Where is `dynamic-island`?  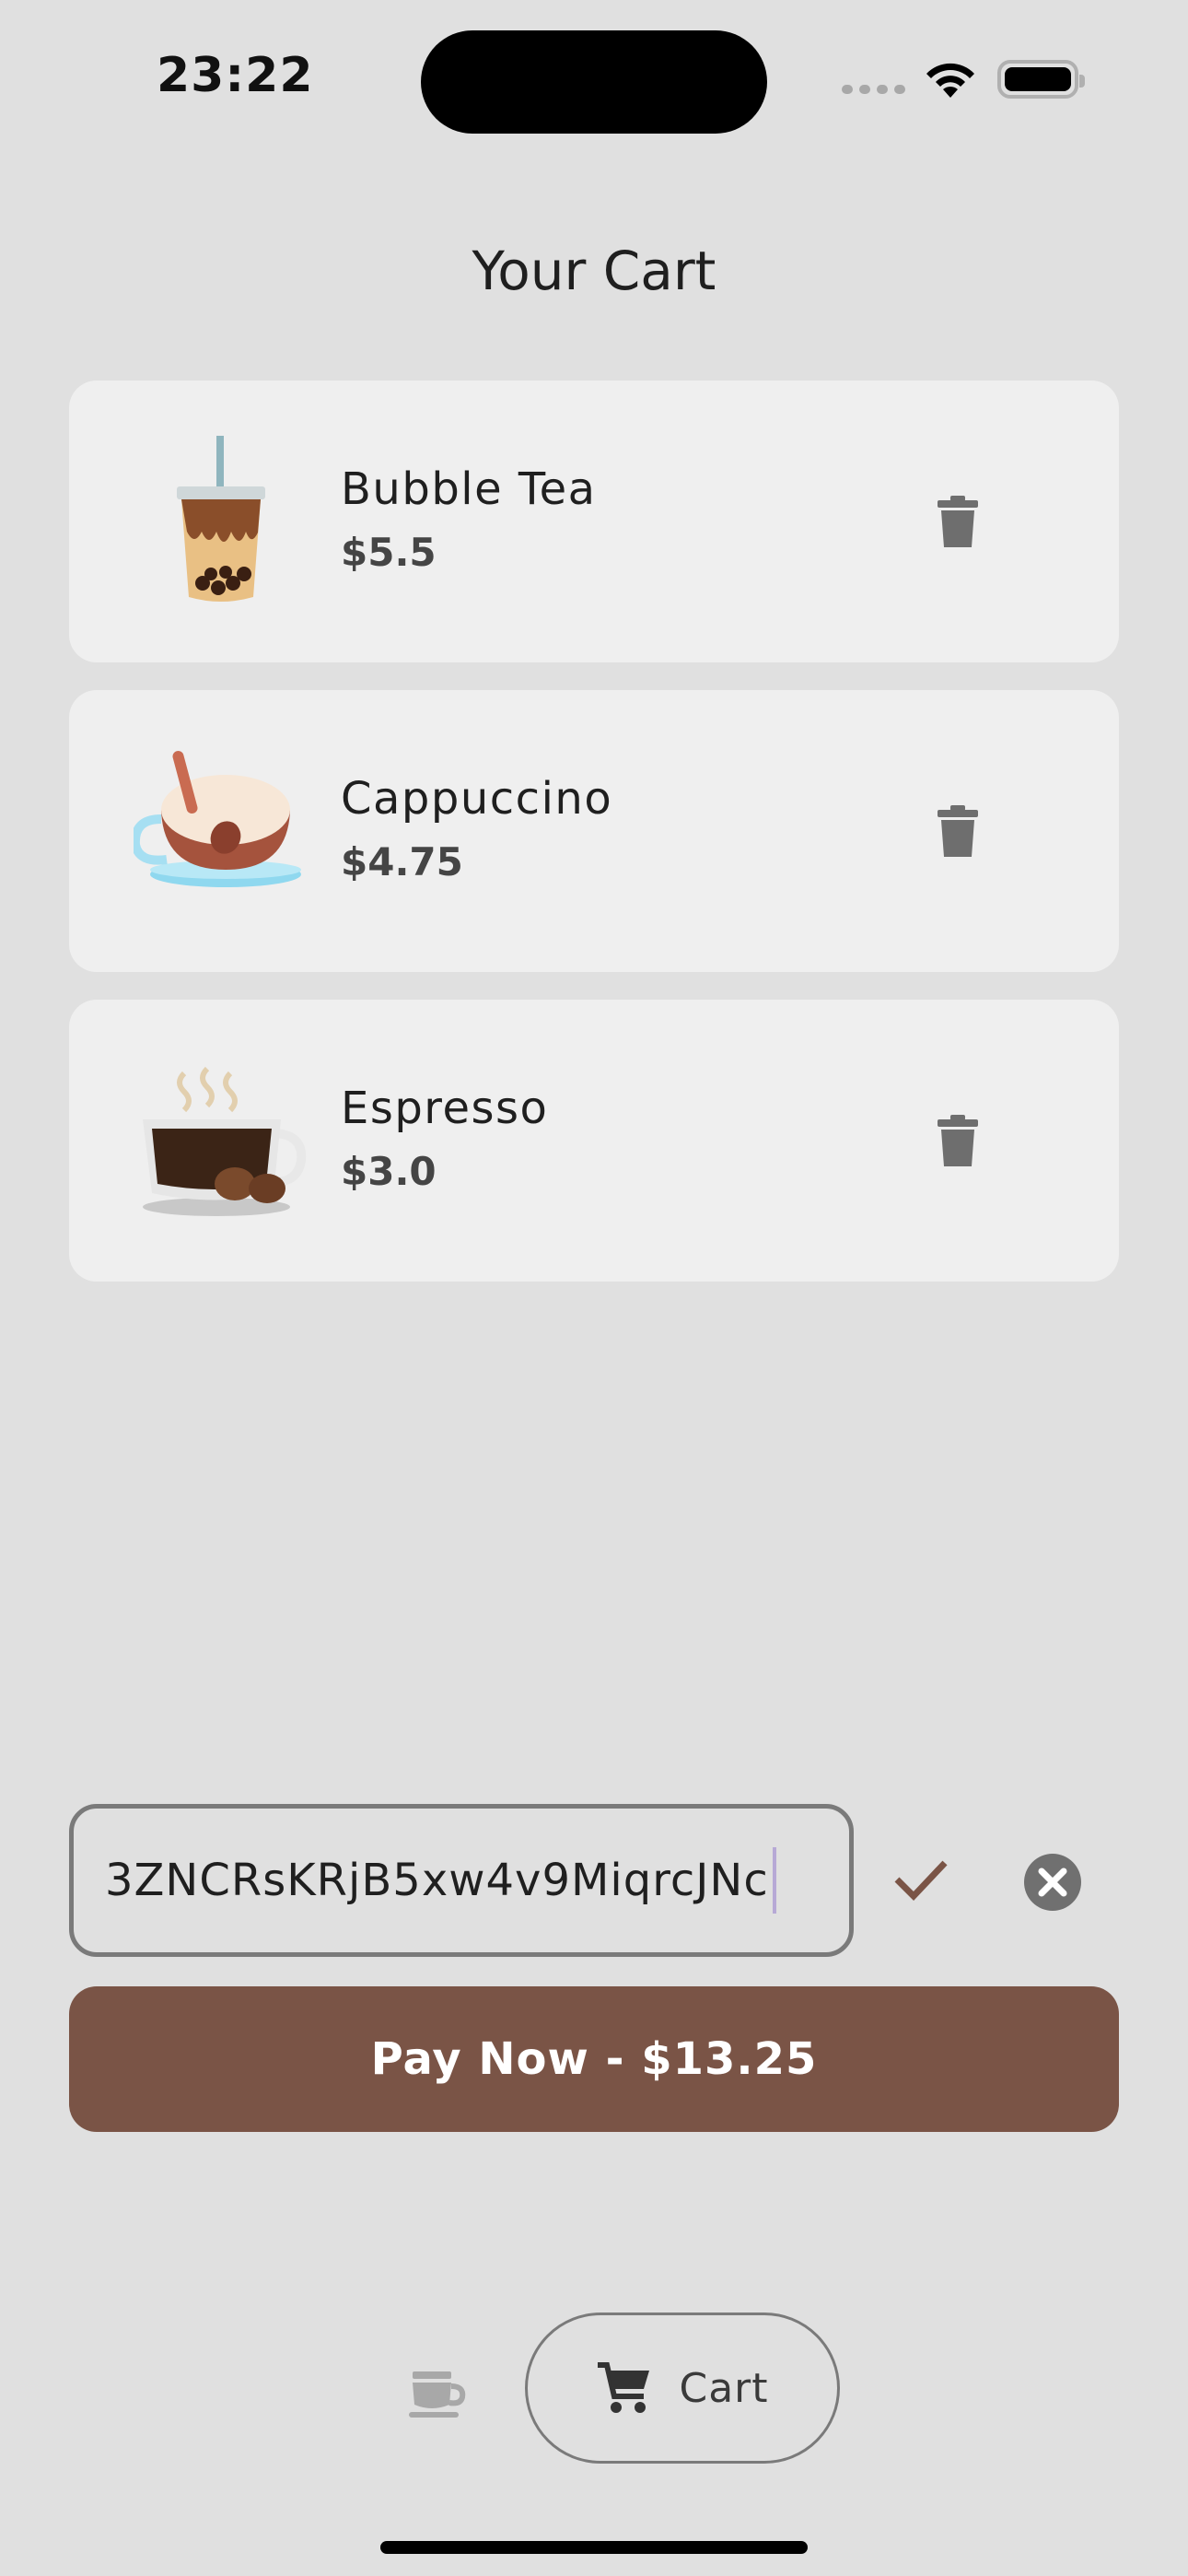
dynamic-island is located at coordinates (594, 82).